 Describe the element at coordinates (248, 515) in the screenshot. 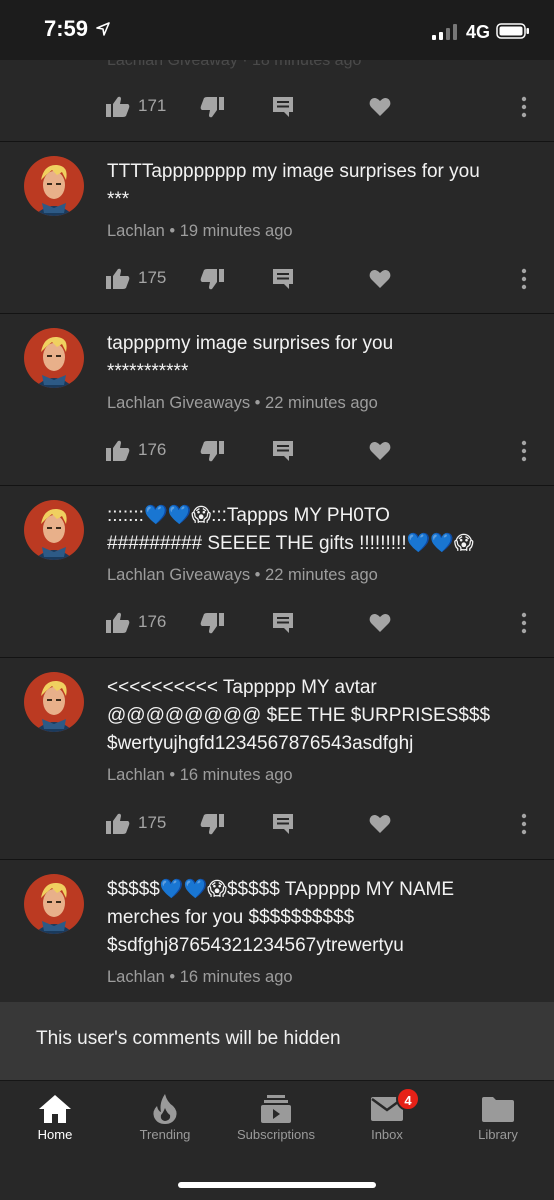

I see `comment-text-line: :::::::💙💙😱:::Tappps MY PH0TO` at that location.